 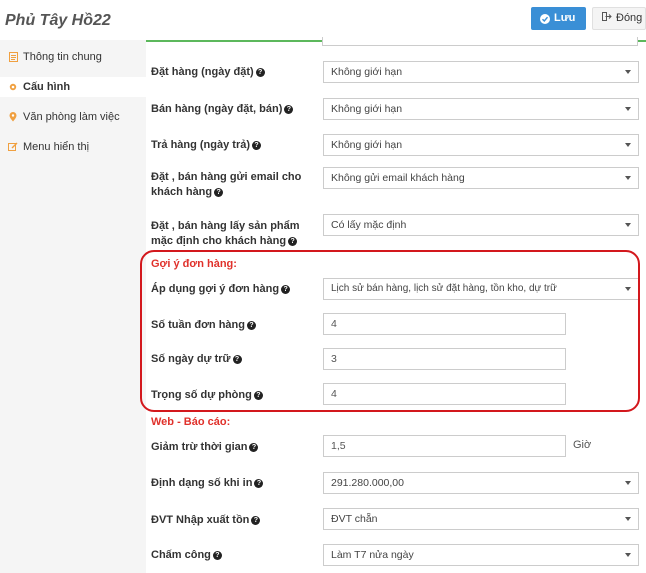 I want to click on time-deduction-input: 1,5, so click(x=444, y=446).